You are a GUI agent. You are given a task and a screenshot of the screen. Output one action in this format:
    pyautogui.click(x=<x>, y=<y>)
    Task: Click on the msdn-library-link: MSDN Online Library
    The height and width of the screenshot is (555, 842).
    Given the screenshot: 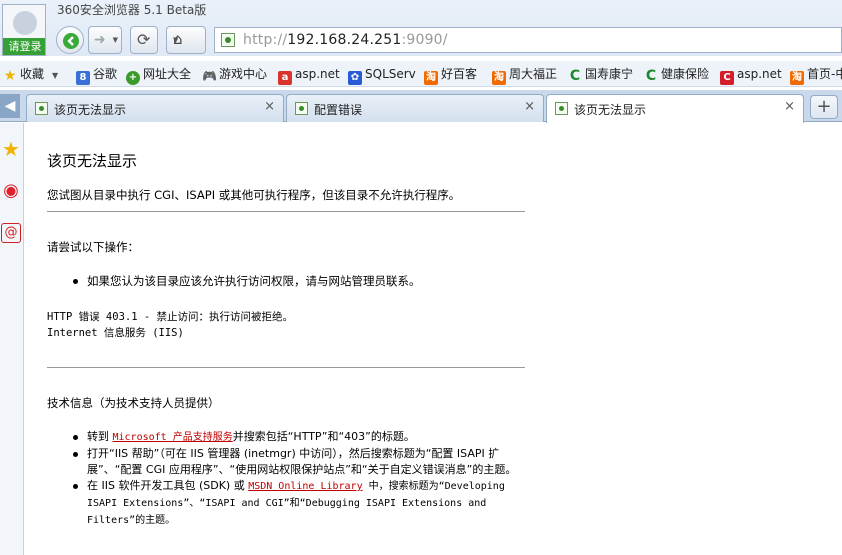 What is the action you would take?
    pyautogui.click(x=305, y=486)
    